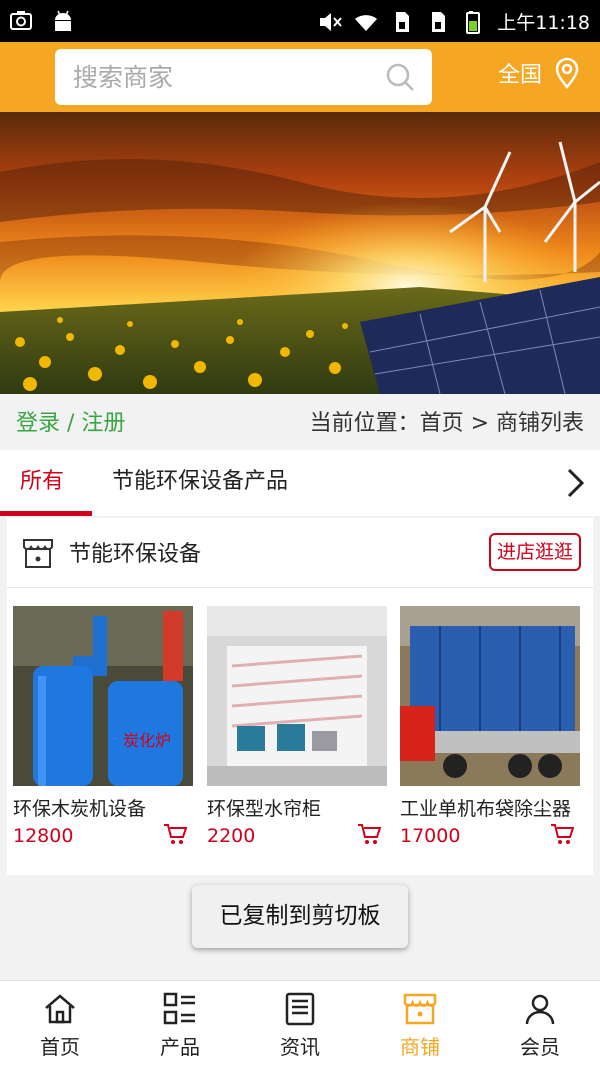 The height and width of the screenshot is (1067, 600). Describe the element at coordinates (179, 1008) in the screenshot. I see `grid-list-icon` at that location.